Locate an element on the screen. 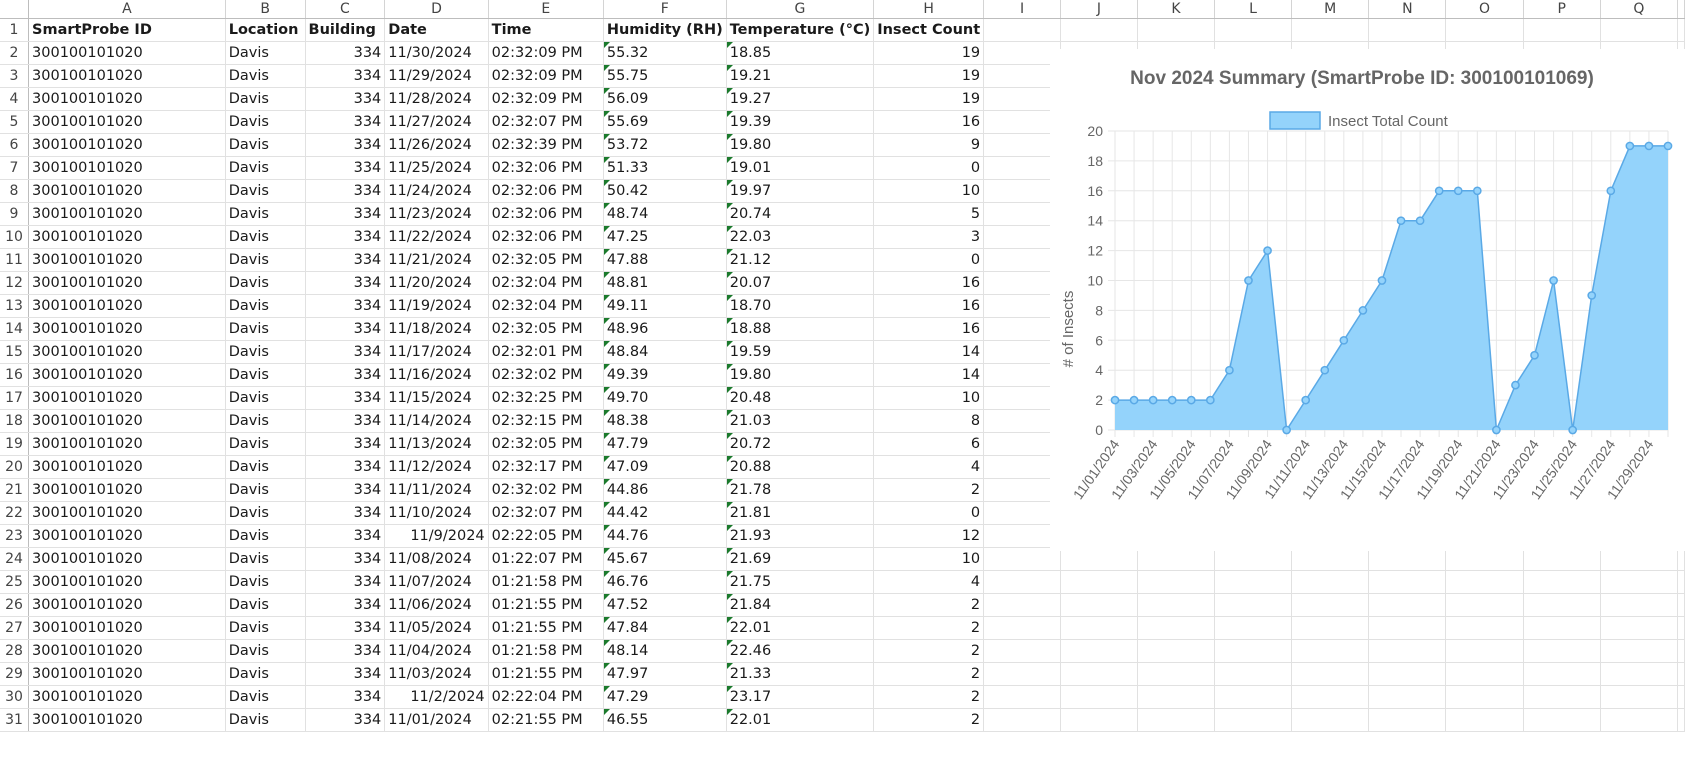 The image size is (1685, 777). cell: 47.88 is located at coordinates (665, 260).